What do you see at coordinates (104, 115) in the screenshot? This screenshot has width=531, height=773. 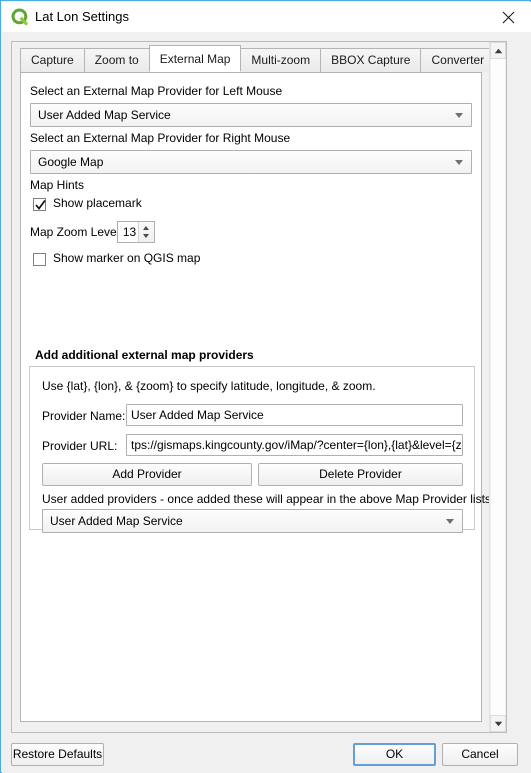 I see `left-mouse-provider-value: User Added Map Service` at bounding box center [104, 115].